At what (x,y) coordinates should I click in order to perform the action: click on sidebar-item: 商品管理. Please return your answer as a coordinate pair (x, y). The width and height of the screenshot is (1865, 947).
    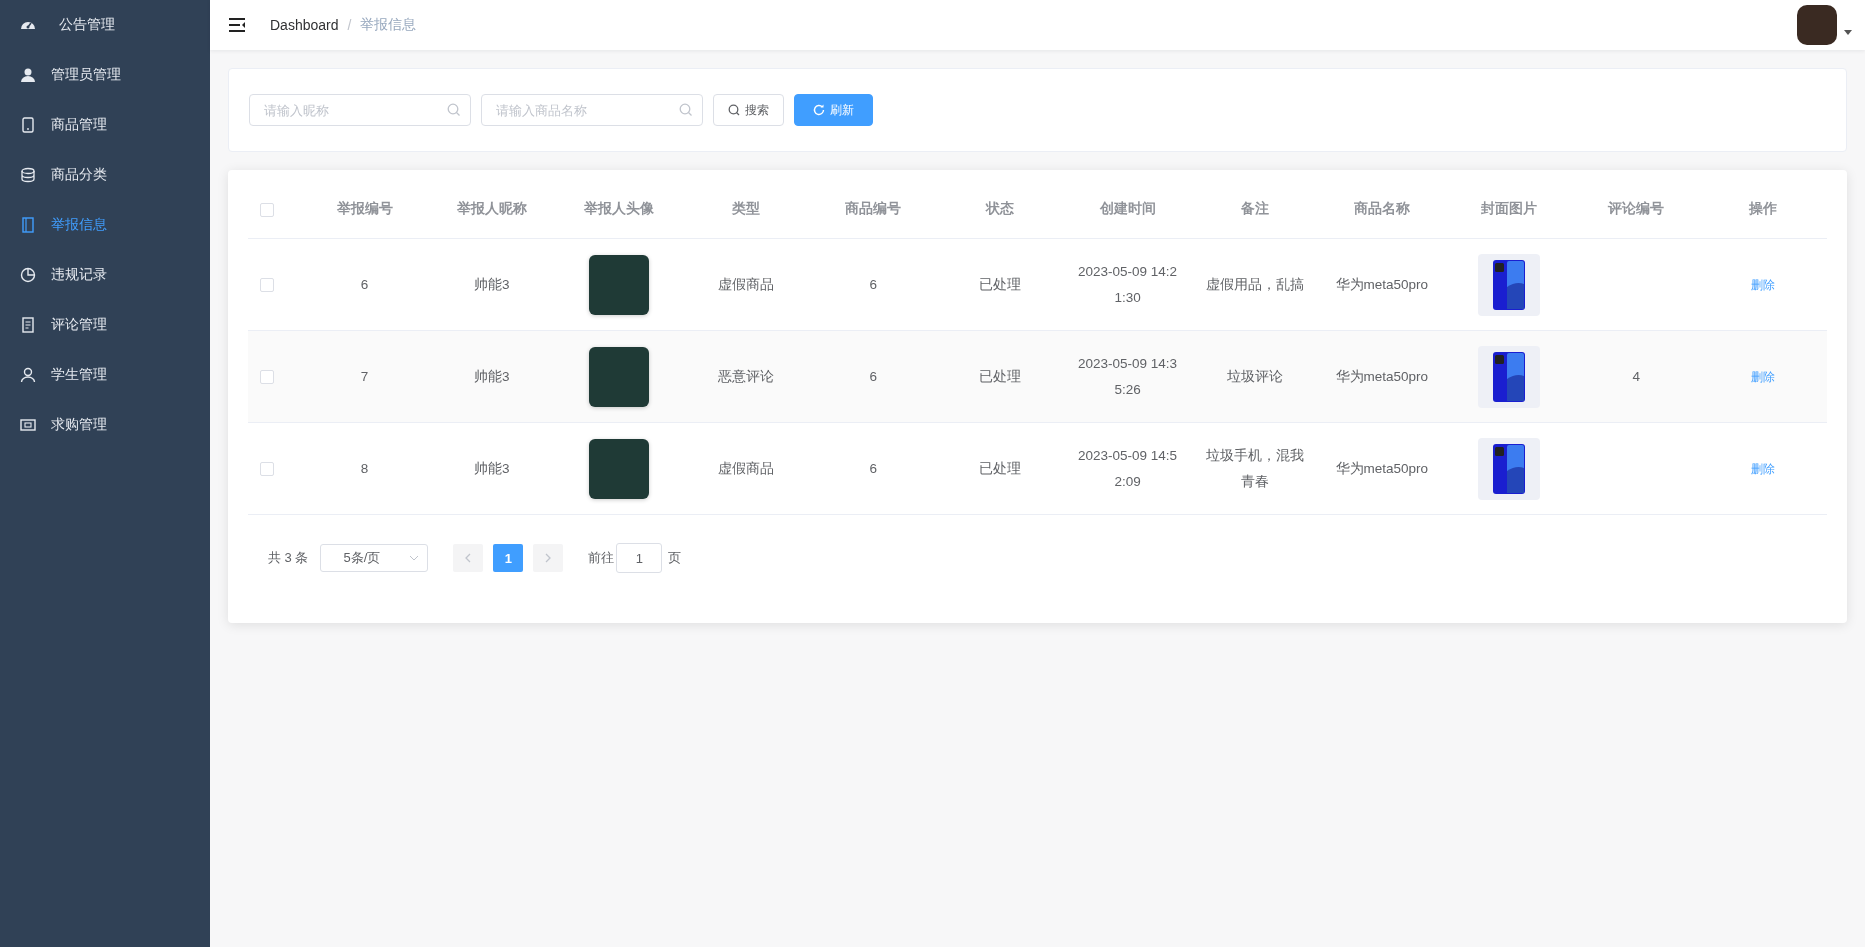
    Looking at the image, I should click on (105, 125).